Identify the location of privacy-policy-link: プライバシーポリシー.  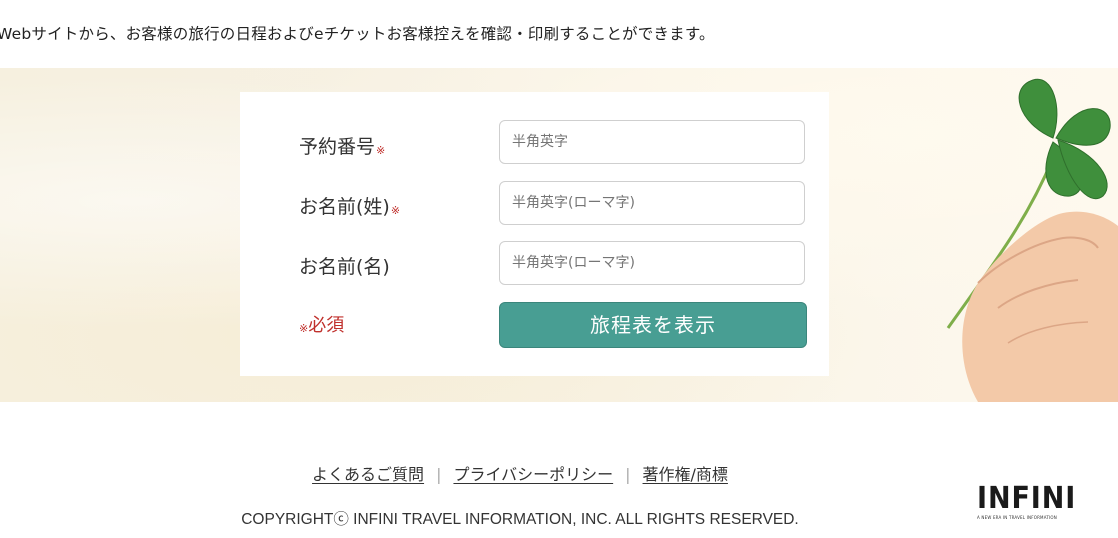
(533, 474).